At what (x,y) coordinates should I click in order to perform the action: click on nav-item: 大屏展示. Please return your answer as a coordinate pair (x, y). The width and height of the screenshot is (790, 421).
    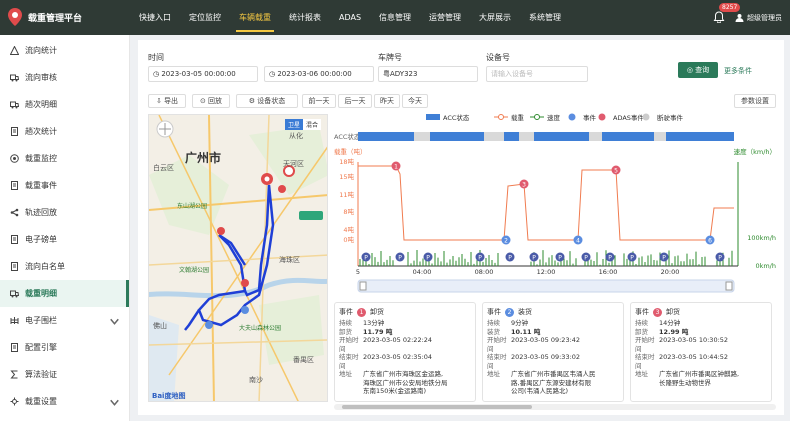
    Looking at the image, I should click on (495, 17).